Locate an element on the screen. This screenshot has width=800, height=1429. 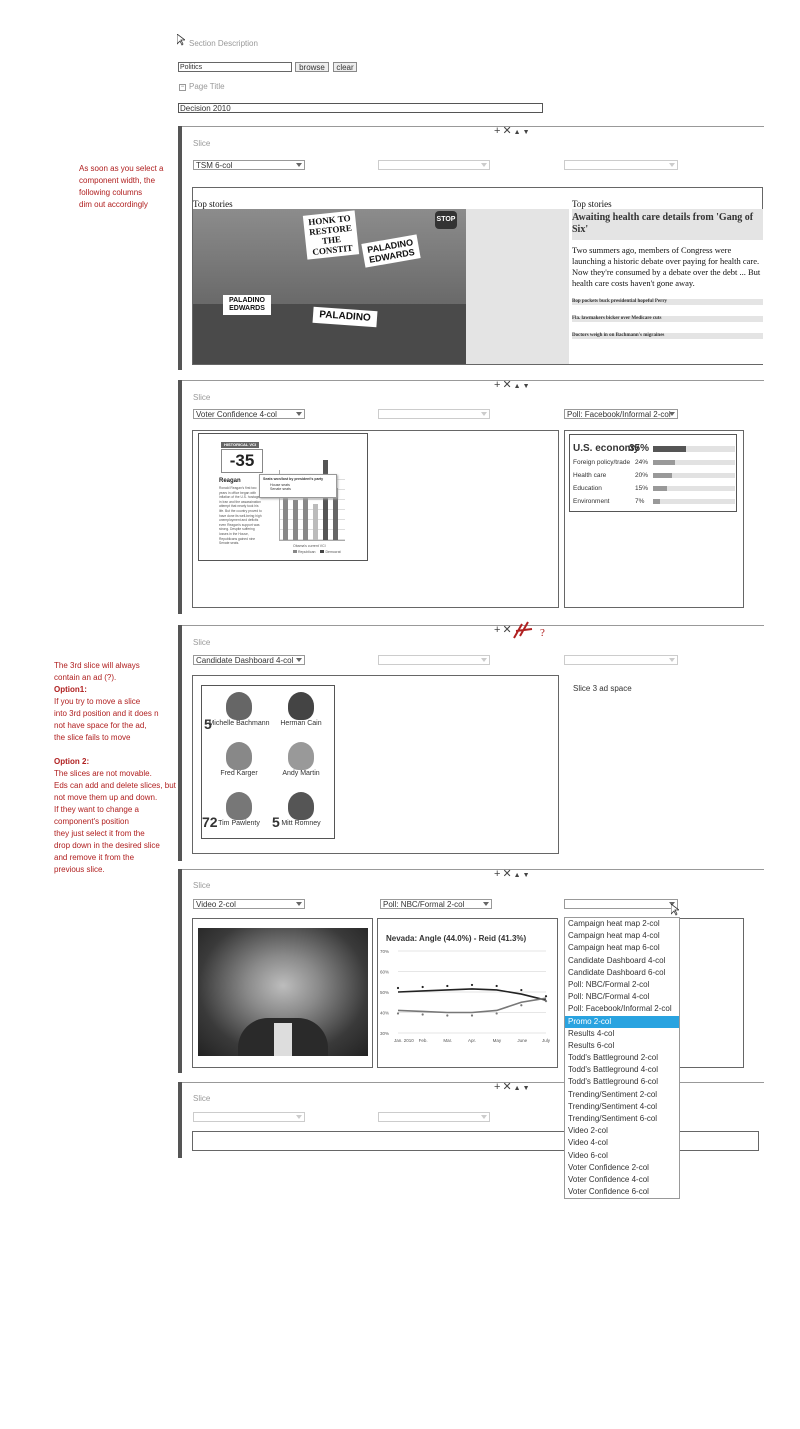
dropdown-option: Results 6-col is located at coordinates (622, 1046).